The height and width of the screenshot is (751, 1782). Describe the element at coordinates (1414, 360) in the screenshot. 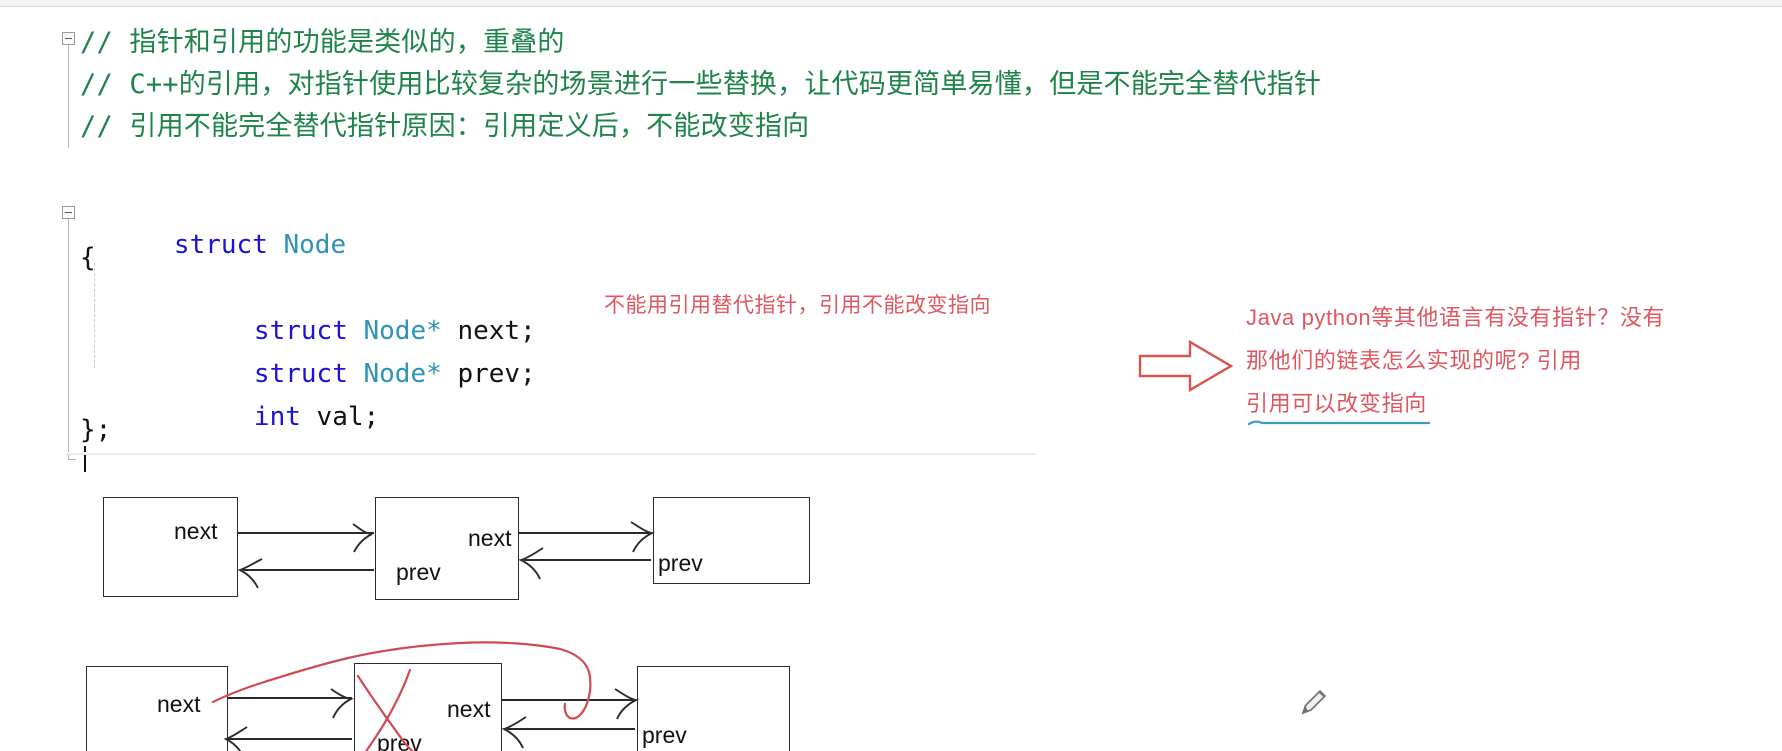

I see `annotation-right-line-2: 那他们的链表怎么实现的呢? 引用` at that location.